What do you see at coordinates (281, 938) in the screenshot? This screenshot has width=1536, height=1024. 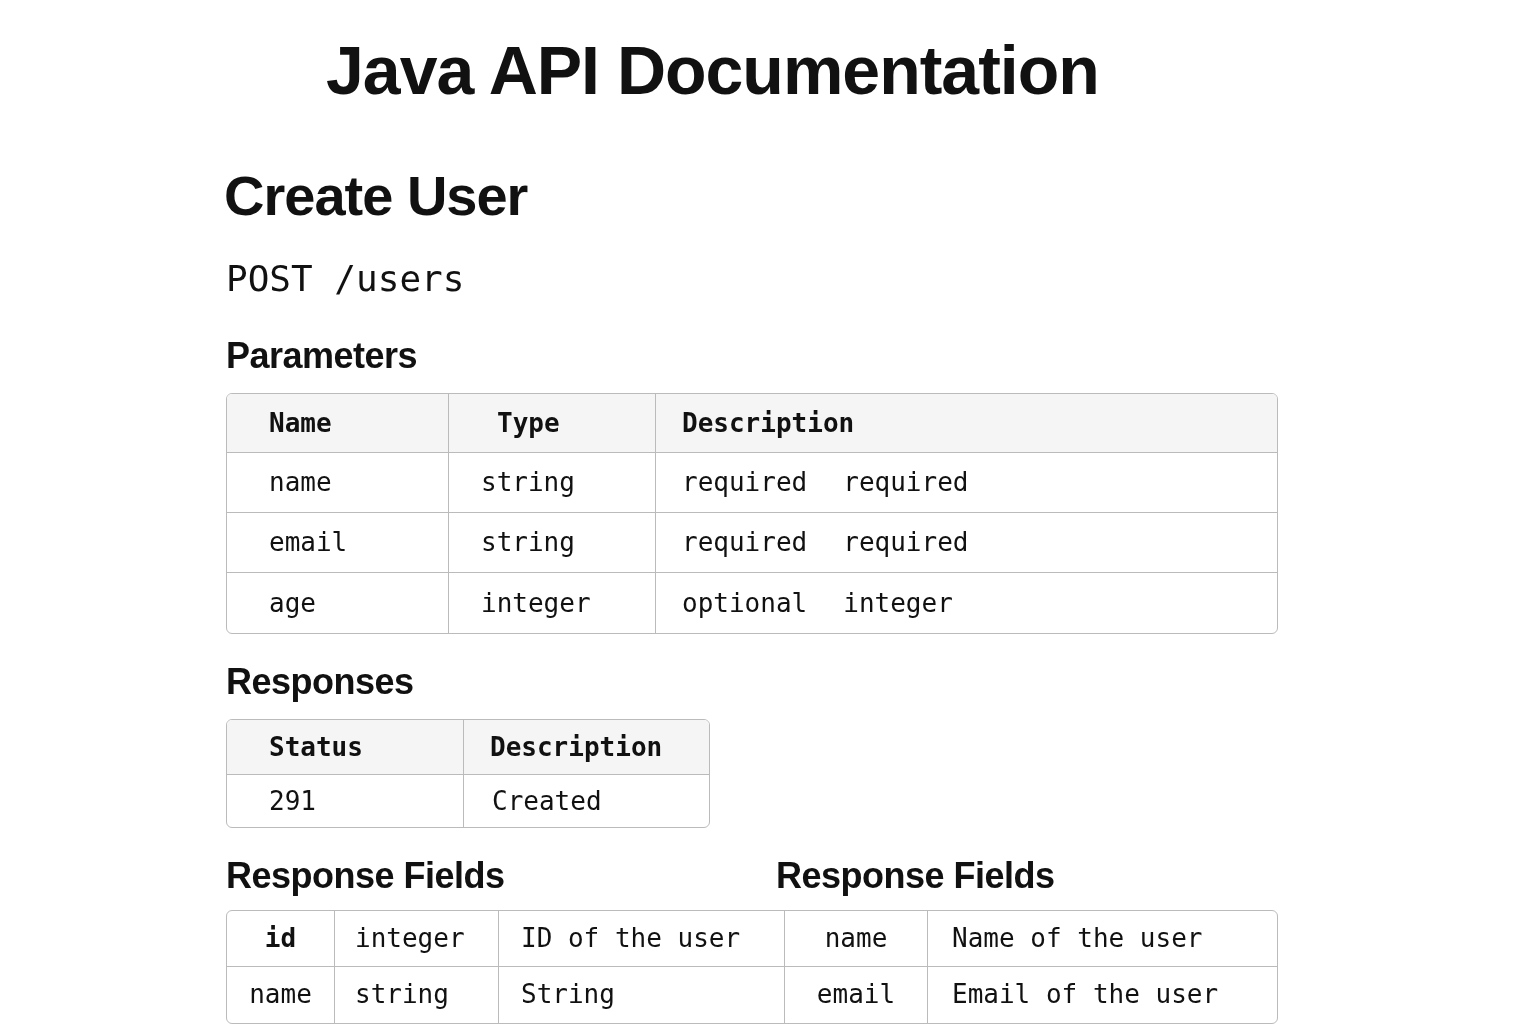 I see `table-cell: id` at bounding box center [281, 938].